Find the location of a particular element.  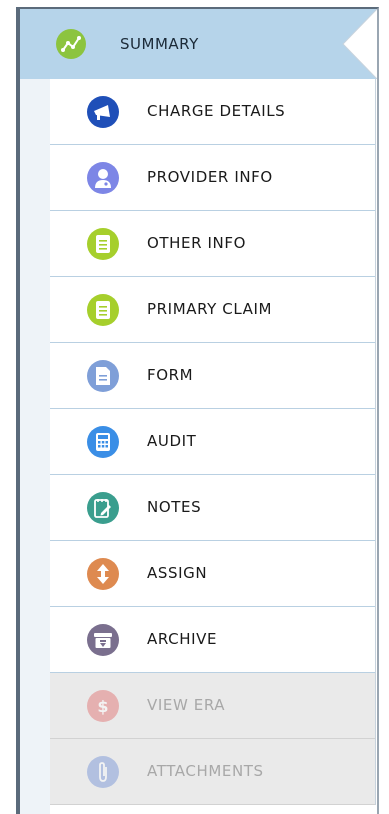

menu-item-audit: AUDIT is located at coordinates (212, 442).